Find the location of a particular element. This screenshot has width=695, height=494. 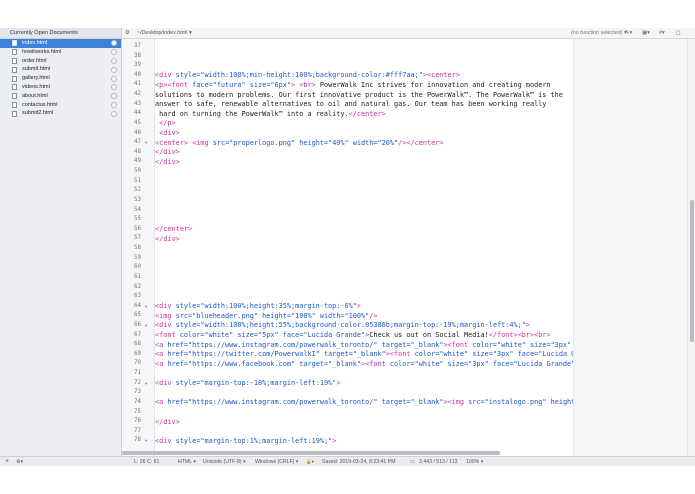

document-item: order.html is located at coordinates (60, 61).